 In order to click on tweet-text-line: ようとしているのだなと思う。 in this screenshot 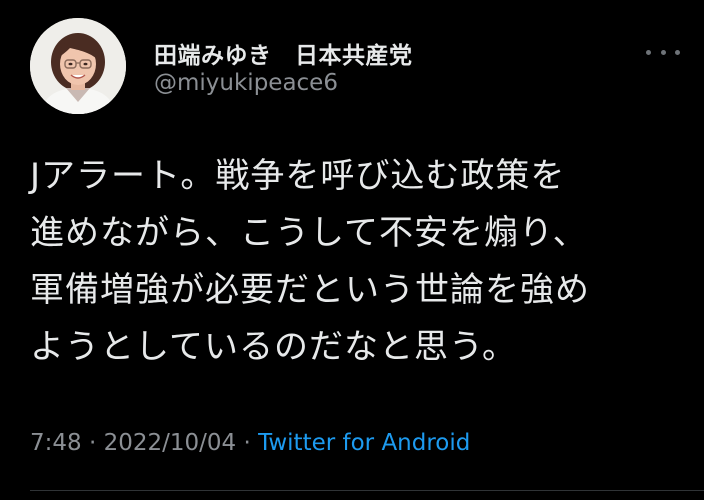, I will do `click(273, 347)`.